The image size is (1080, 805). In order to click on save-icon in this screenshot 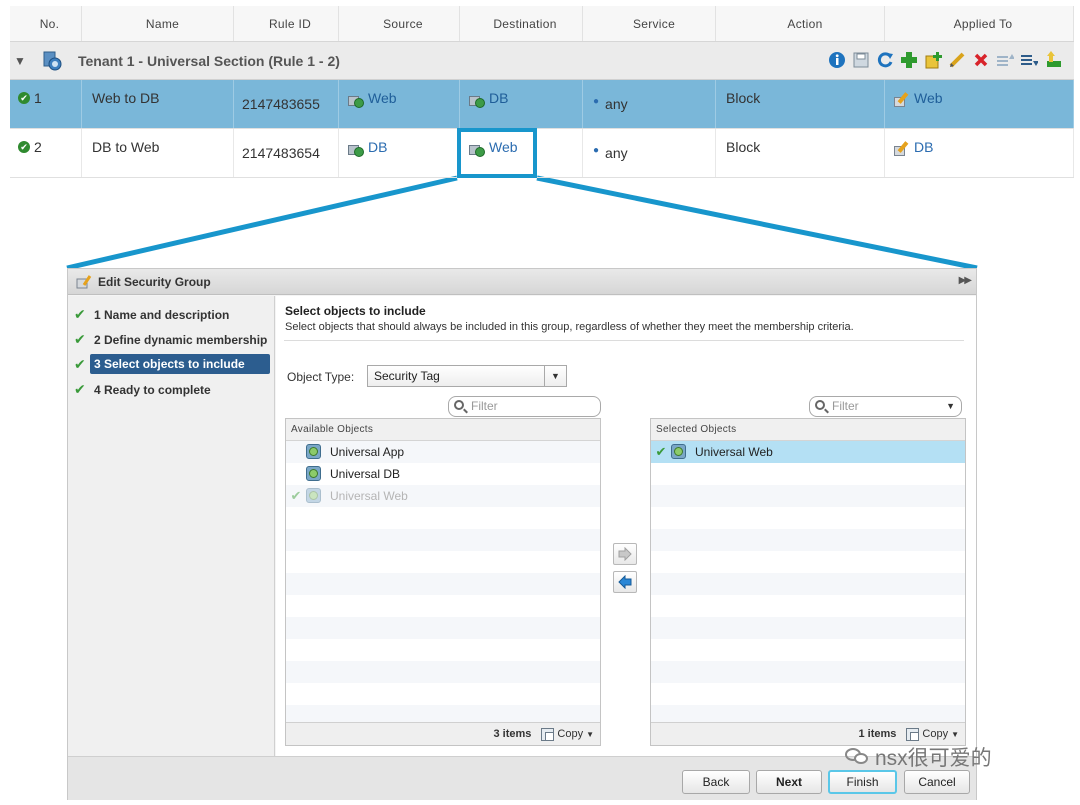, I will do `click(861, 60)`.